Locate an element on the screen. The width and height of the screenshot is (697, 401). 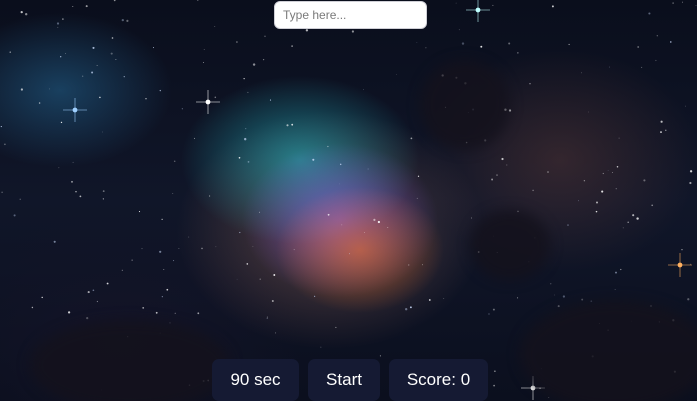
dust-cloud is located at coordinates (465, 105).